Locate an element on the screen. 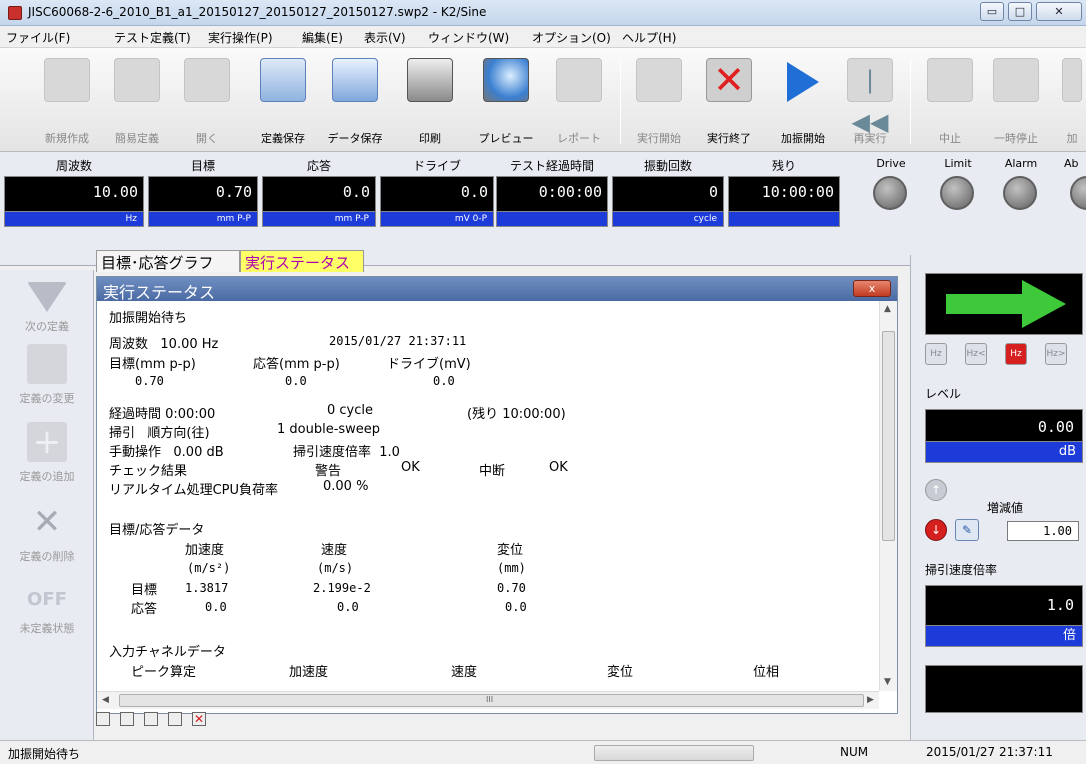 This screenshot has height=764, width=1086. tile-horizontal-icon is located at coordinates (103, 719).